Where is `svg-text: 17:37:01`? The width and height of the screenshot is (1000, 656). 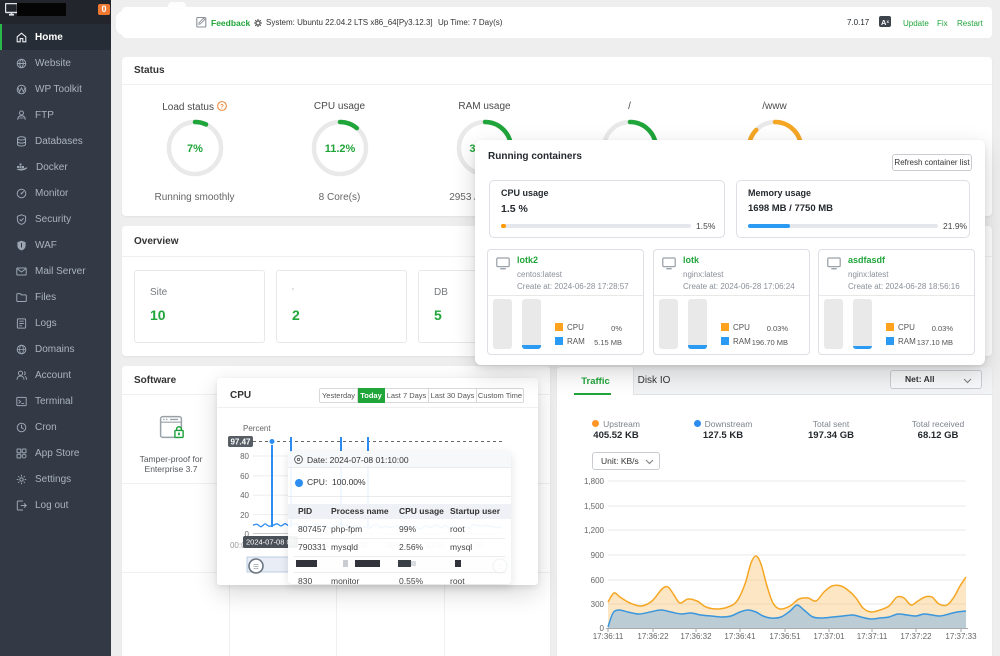 svg-text: 17:37:01 is located at coordinates (829, 636).